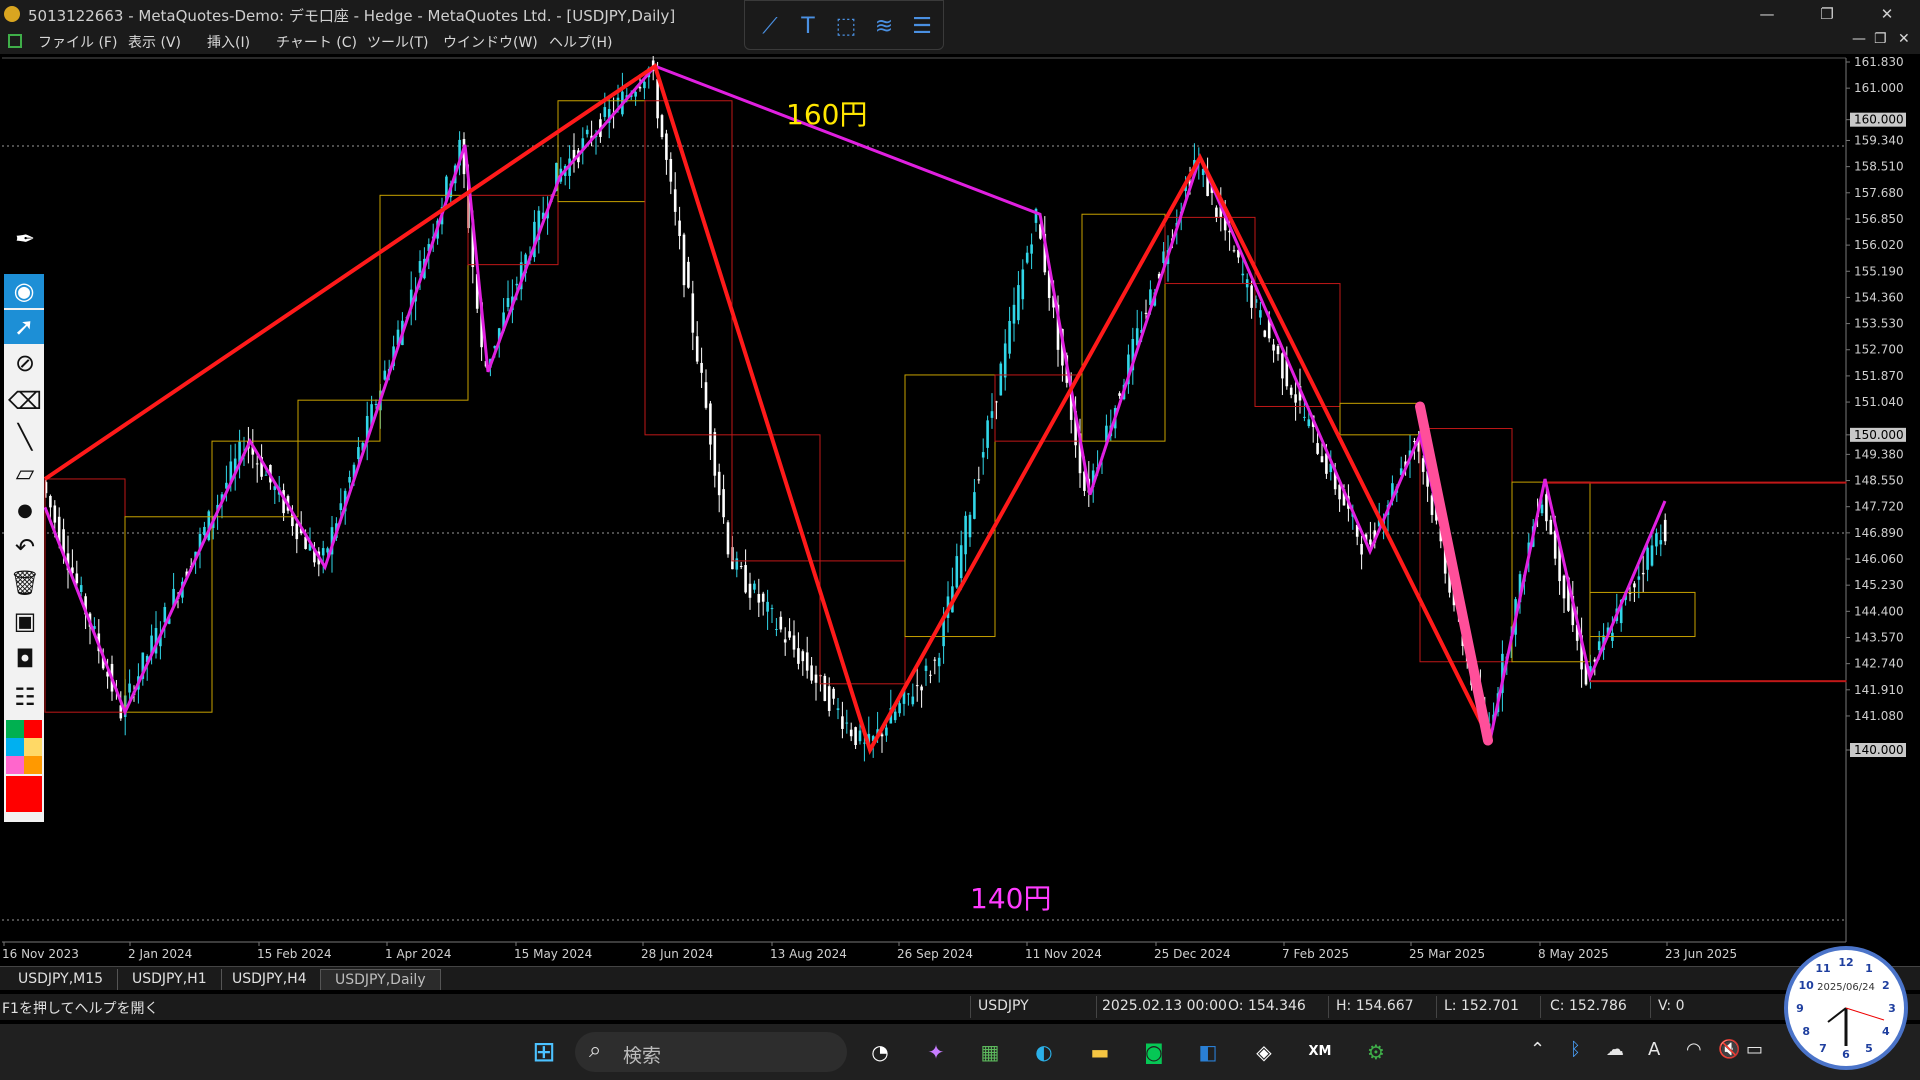  I want to click on menu-window: ウインドウ(W), so click(490, 42).